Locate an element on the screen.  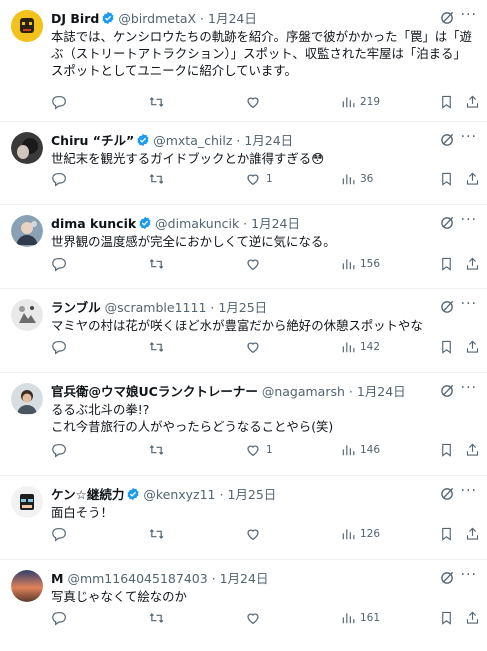
action-bar: 126 is located at coordinates (265, 534).